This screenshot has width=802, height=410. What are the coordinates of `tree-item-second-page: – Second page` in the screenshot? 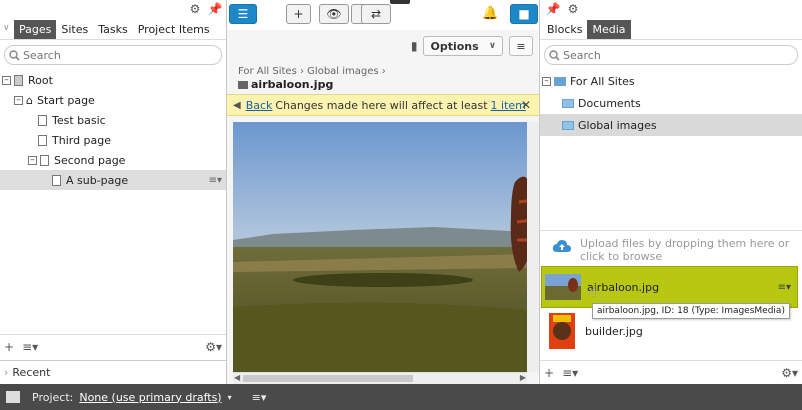 It's located at (113, 160).